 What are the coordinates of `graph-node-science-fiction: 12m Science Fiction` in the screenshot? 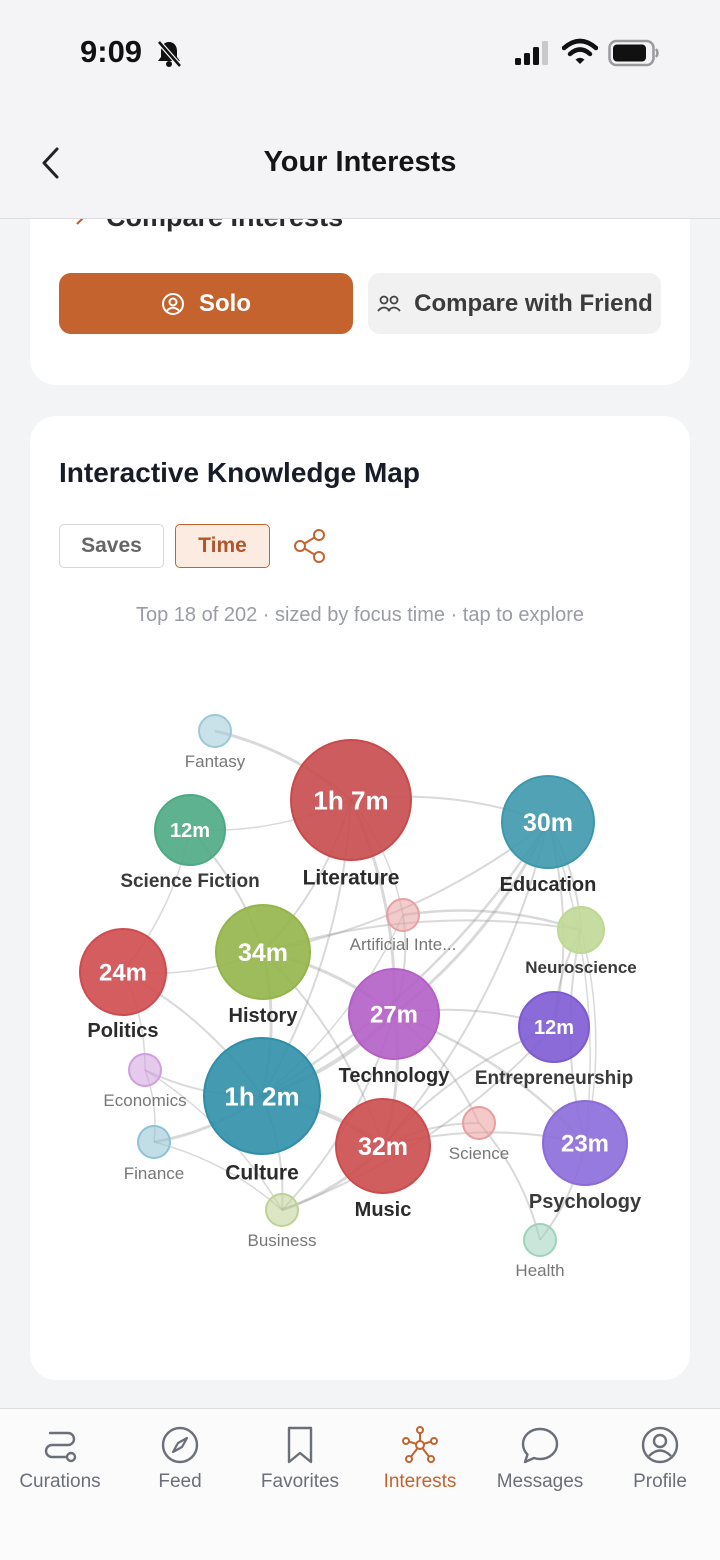 It's located at (190, 843).